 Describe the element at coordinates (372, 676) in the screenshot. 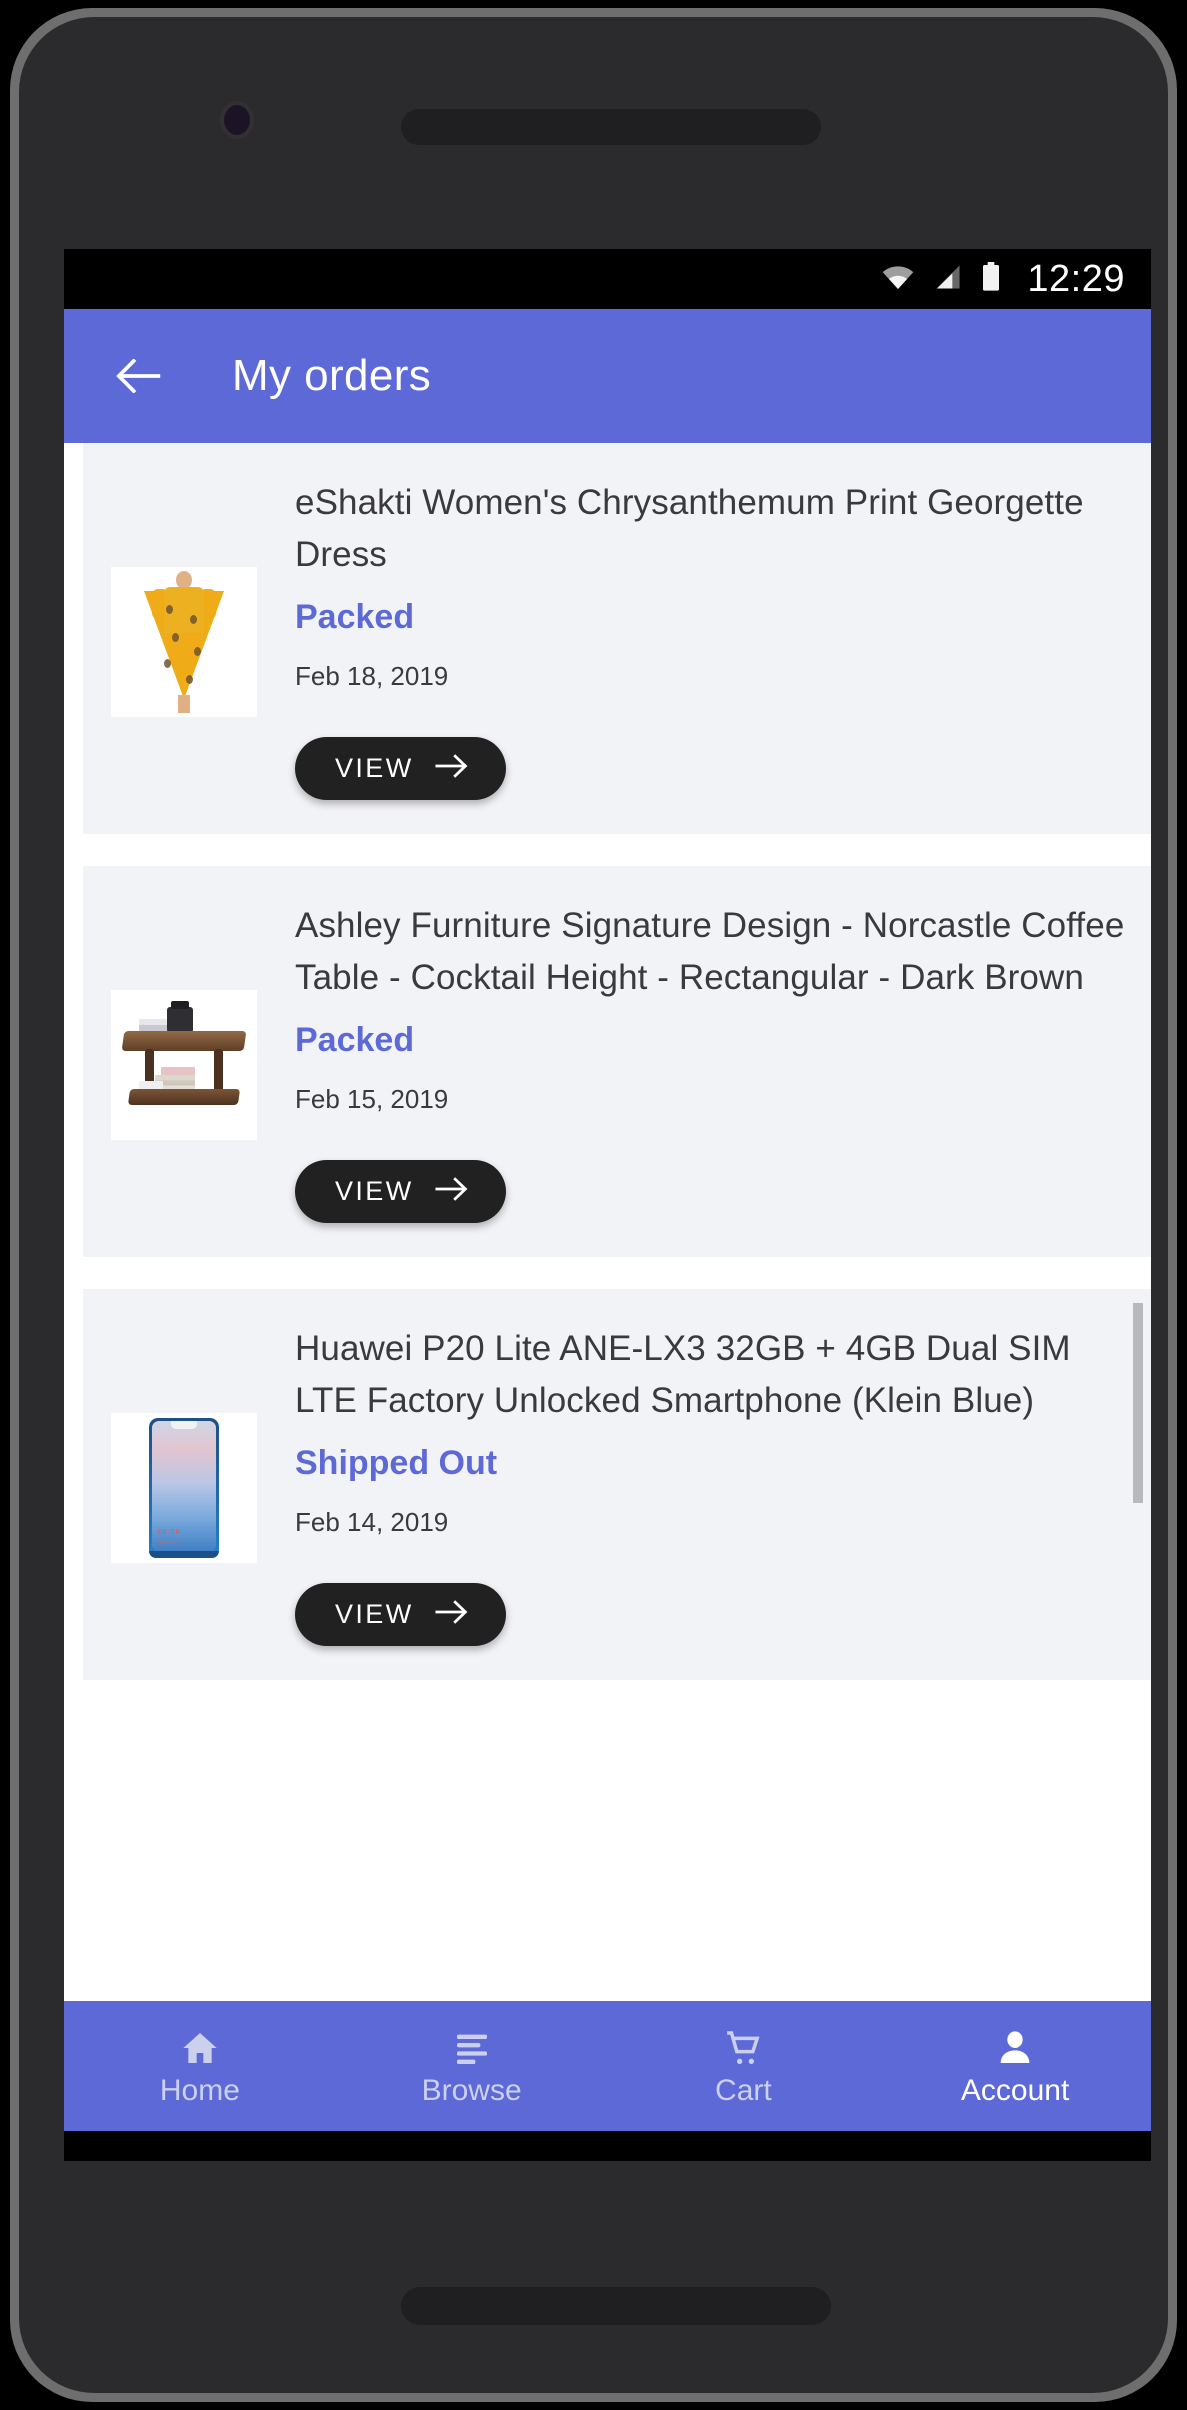

I see `order-date: Feb 18, 2019` at that location.